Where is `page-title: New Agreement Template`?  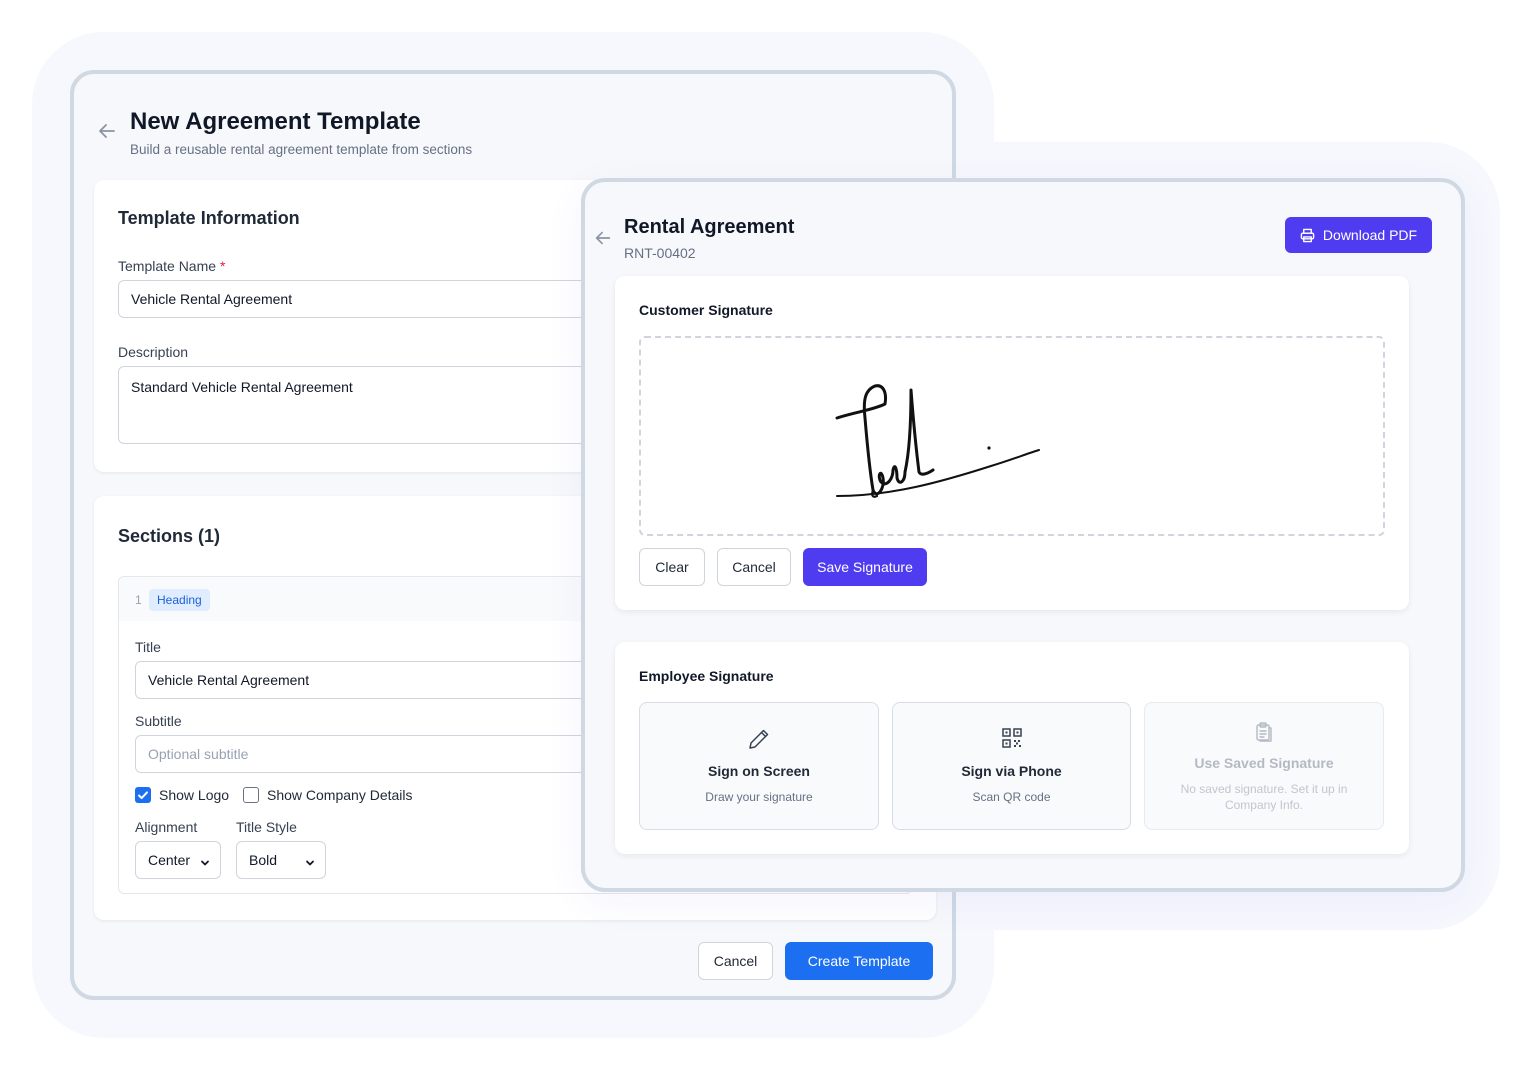
page-title: New Agreement Template is located at coordinates (275, 121).